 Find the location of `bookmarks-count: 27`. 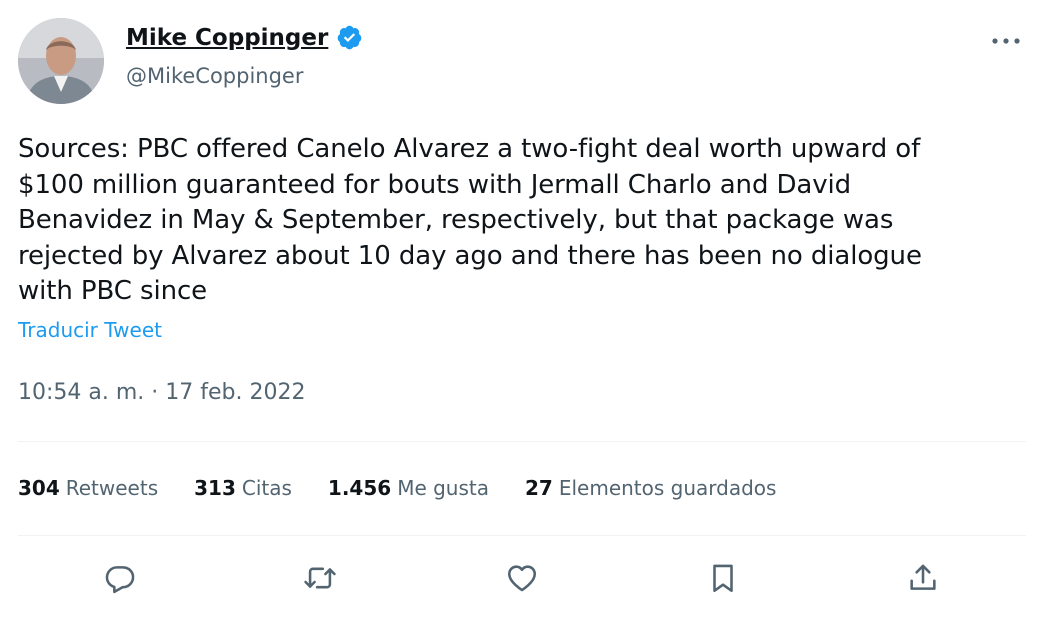

bookmarks-count: 27 is located at coordinates (539, 488).